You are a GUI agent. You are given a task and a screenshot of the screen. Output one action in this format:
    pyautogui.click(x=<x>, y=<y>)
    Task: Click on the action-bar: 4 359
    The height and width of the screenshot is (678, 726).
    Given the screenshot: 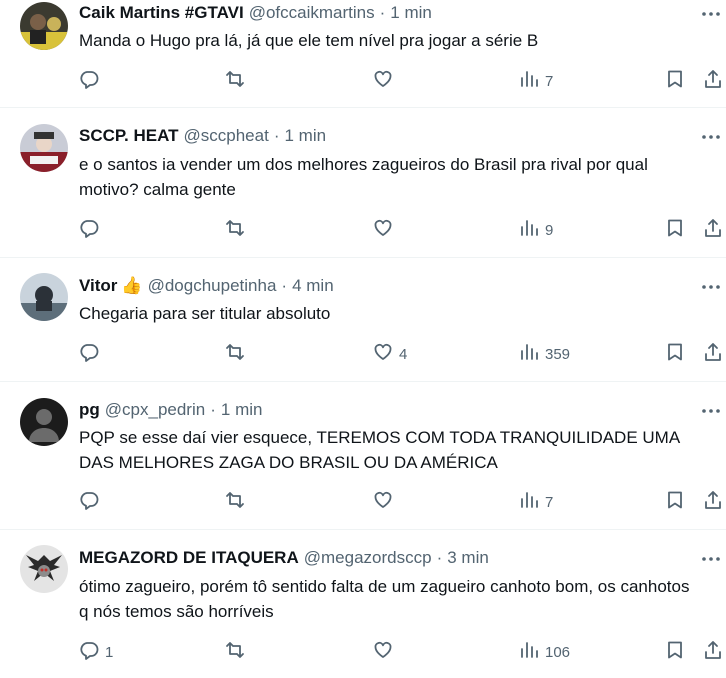 What is the action you would take?
    pyautogui.click(x=402, y=354)
    